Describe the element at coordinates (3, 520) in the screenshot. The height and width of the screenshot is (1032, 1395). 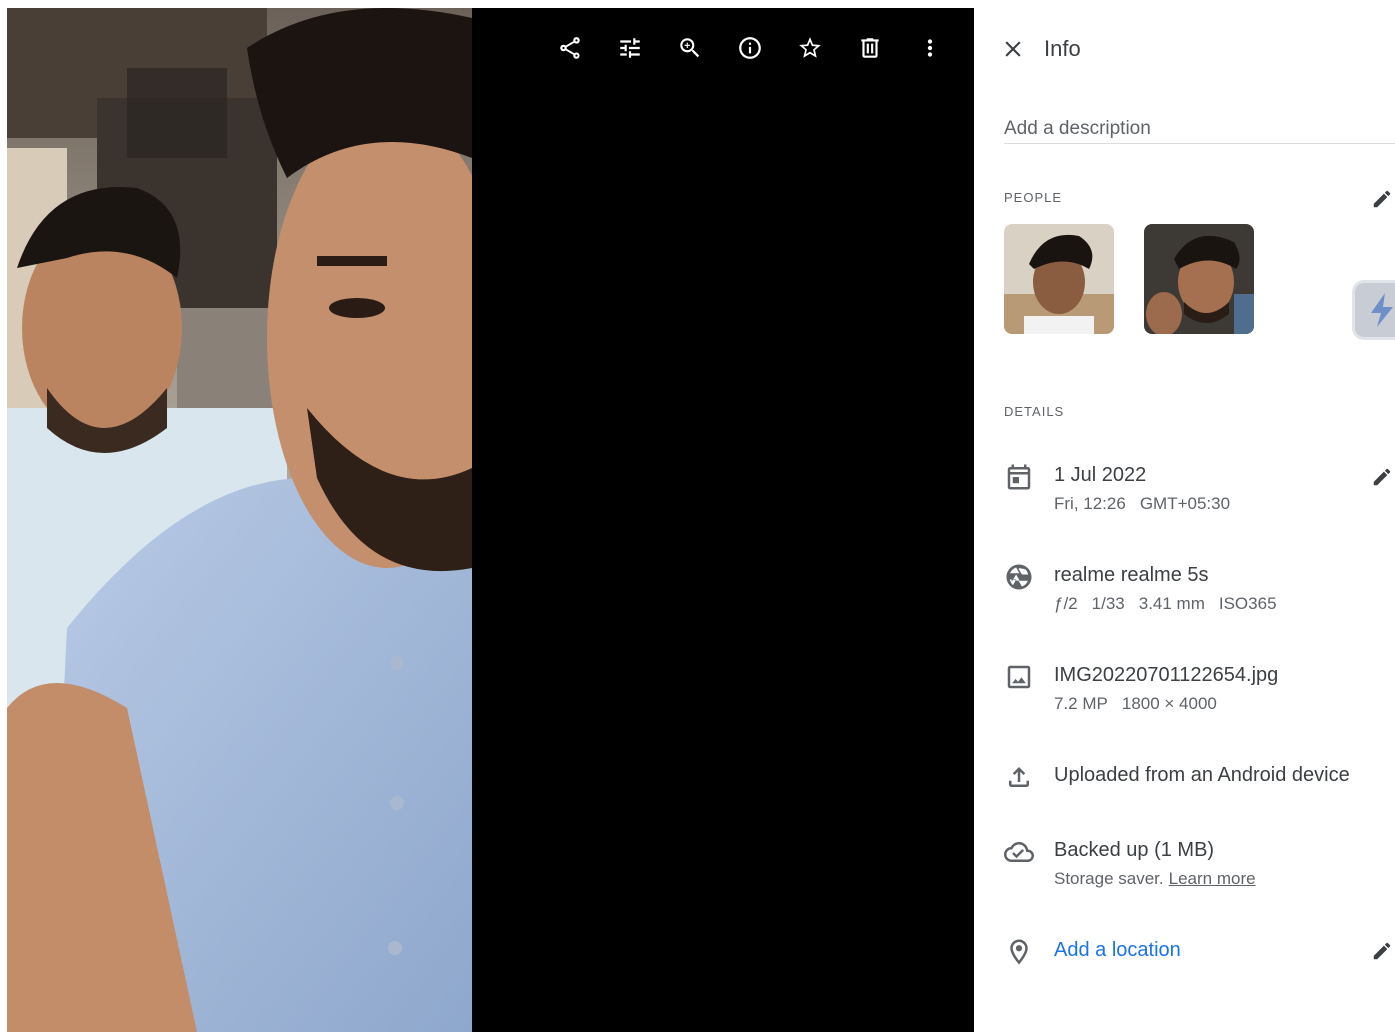
I see `viewer-edge` at that location.